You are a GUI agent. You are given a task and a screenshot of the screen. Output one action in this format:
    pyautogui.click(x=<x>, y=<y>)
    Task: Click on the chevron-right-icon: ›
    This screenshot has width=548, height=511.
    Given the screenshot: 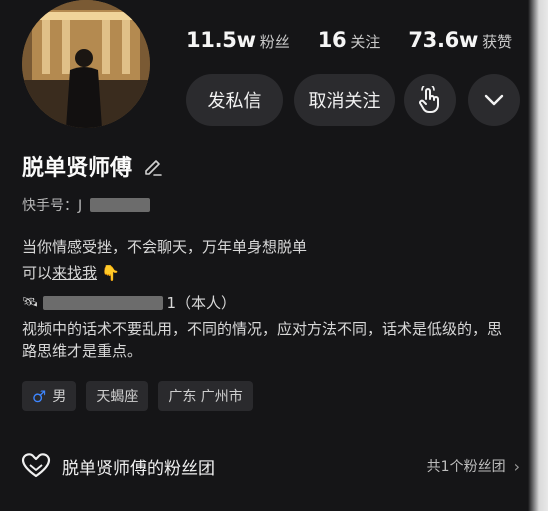 What is the action you would take?
    pyautogui.click(x=516, y=466)
    